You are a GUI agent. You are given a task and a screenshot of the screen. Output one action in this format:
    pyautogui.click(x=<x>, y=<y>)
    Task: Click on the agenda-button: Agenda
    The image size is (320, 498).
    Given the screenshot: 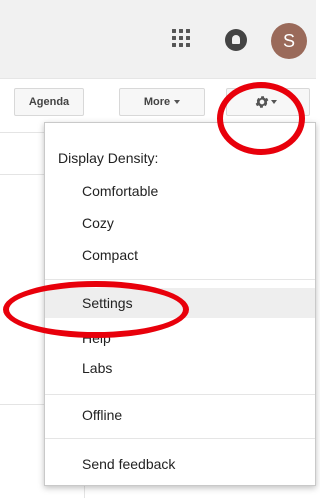 What is the action you would take?
    pyautogui.click(x=49, y=102)
    